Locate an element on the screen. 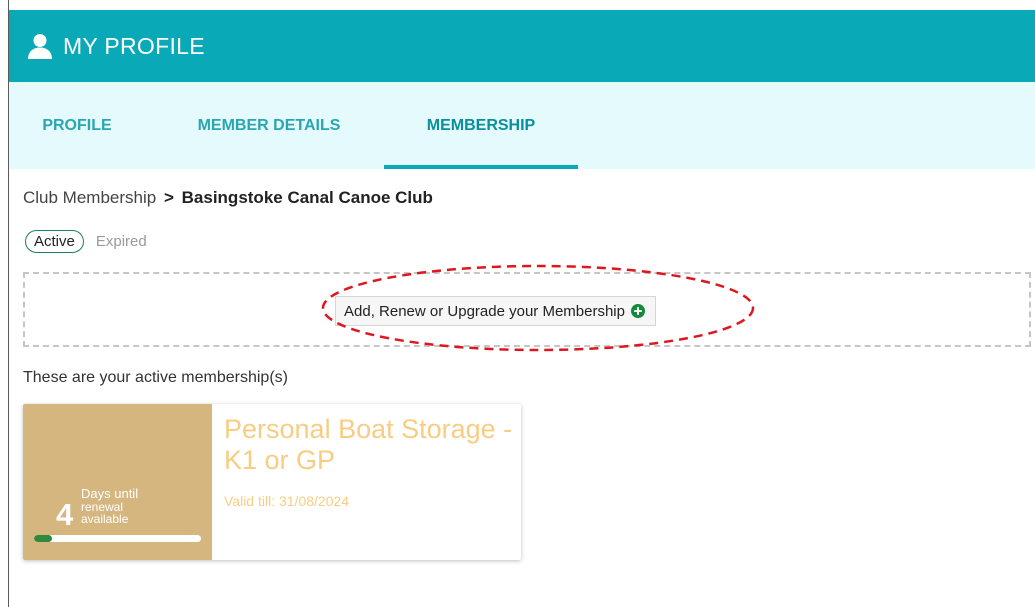 Image resolution: width=1035 pixels, height=607 pixels. tab-bar: PROFILE MEMBER DETAILS MEMBERSHIP is located at coordinates (522, 125).